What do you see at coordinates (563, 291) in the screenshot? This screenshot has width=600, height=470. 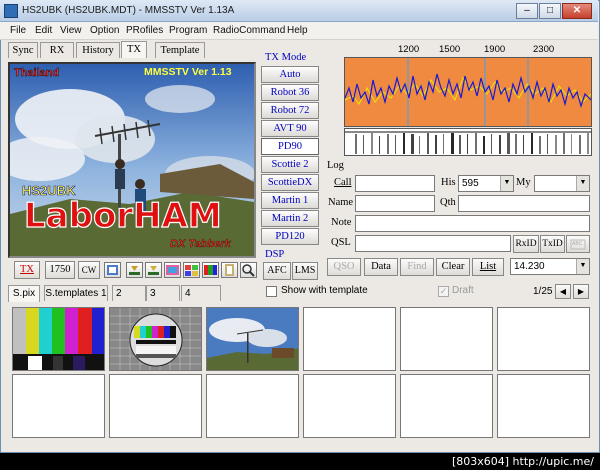 I see `prev-page-button: ◀` at bounding box center [563, 291].